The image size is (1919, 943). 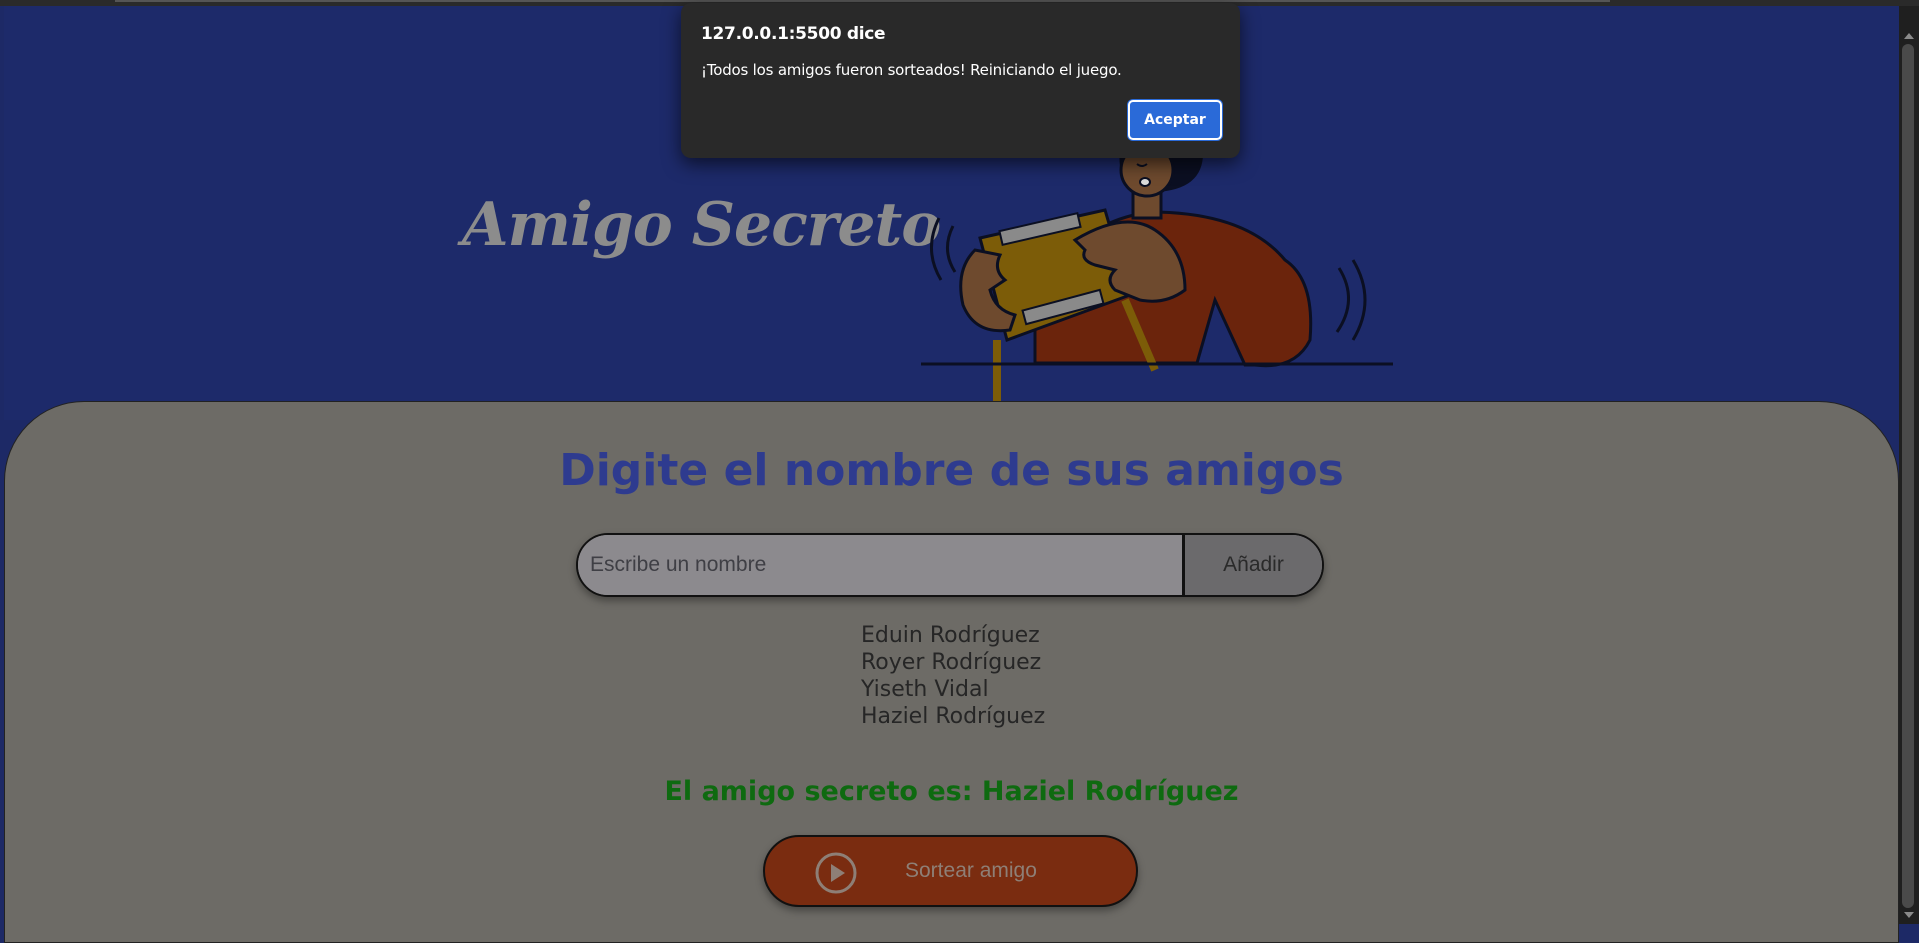 I want to click on add-button: Añadir, so click(x=1252, y=565).